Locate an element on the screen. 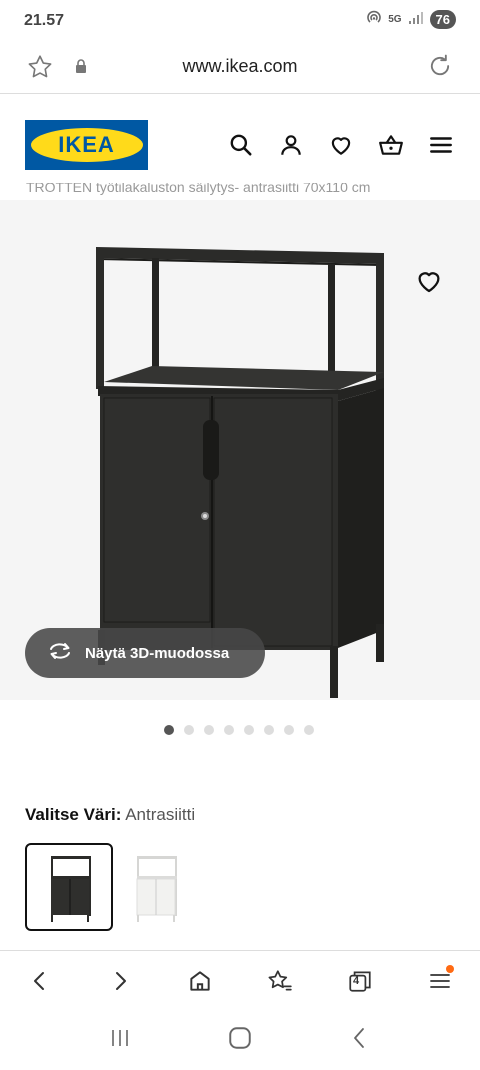  home-button-icon is located at coordinates (240, 1040).